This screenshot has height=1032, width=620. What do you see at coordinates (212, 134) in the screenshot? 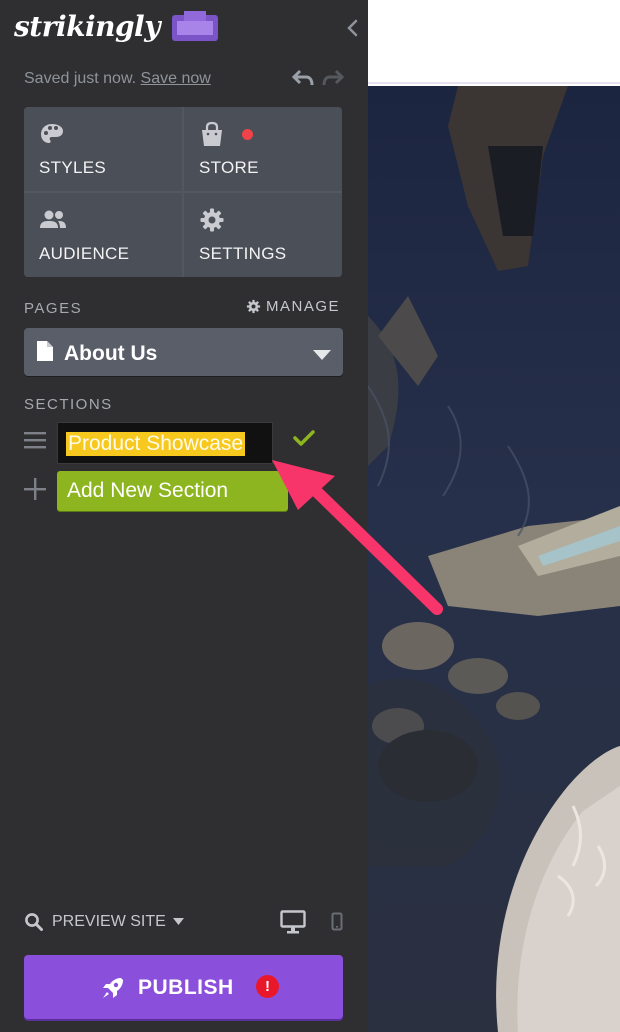
I see `shopping-bag-icon` at bounding box center [212, 134].